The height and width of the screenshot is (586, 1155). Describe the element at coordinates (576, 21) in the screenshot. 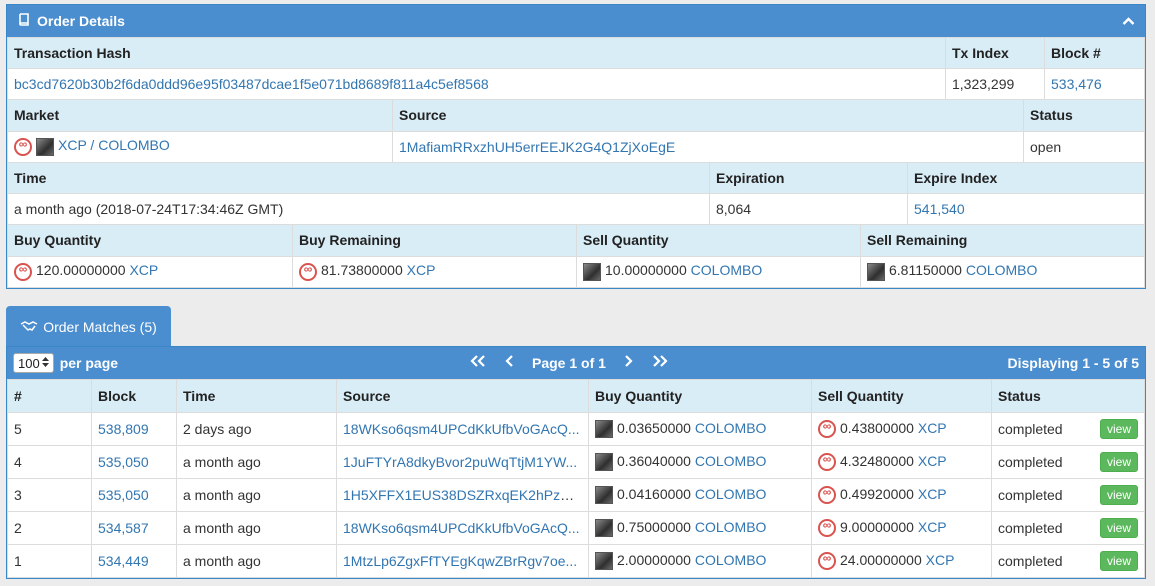

I see `order-details-header: Order Details` at that location.